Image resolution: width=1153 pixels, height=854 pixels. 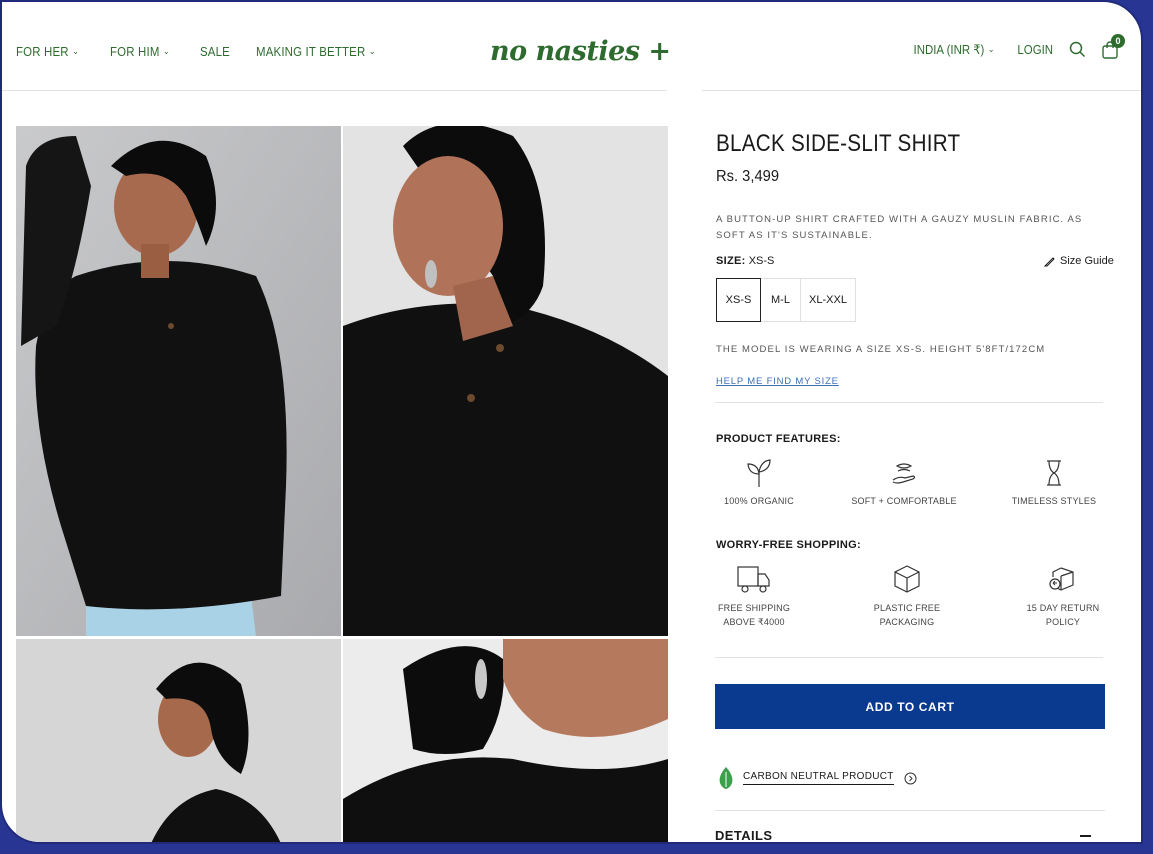 I want to click on nav-item-making-it-better: MAKING IT BETTER ⌄, so click(x=316, y=51).